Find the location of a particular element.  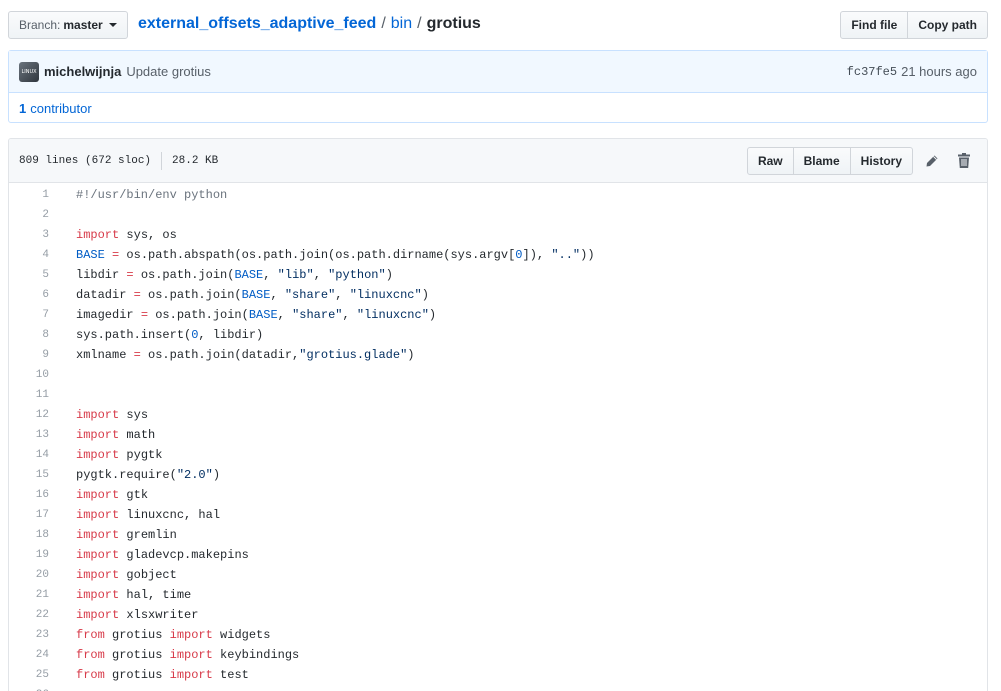

file-nav-buttons: Find file Copy path is located at coordinates (914, 25).